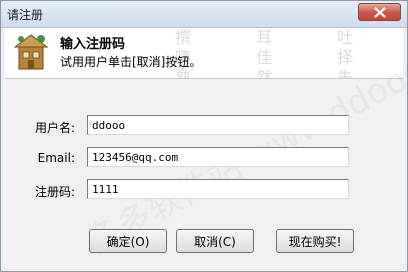 This screenshot has height=272, width=408. I want to click on email-input, so click(218, 157).